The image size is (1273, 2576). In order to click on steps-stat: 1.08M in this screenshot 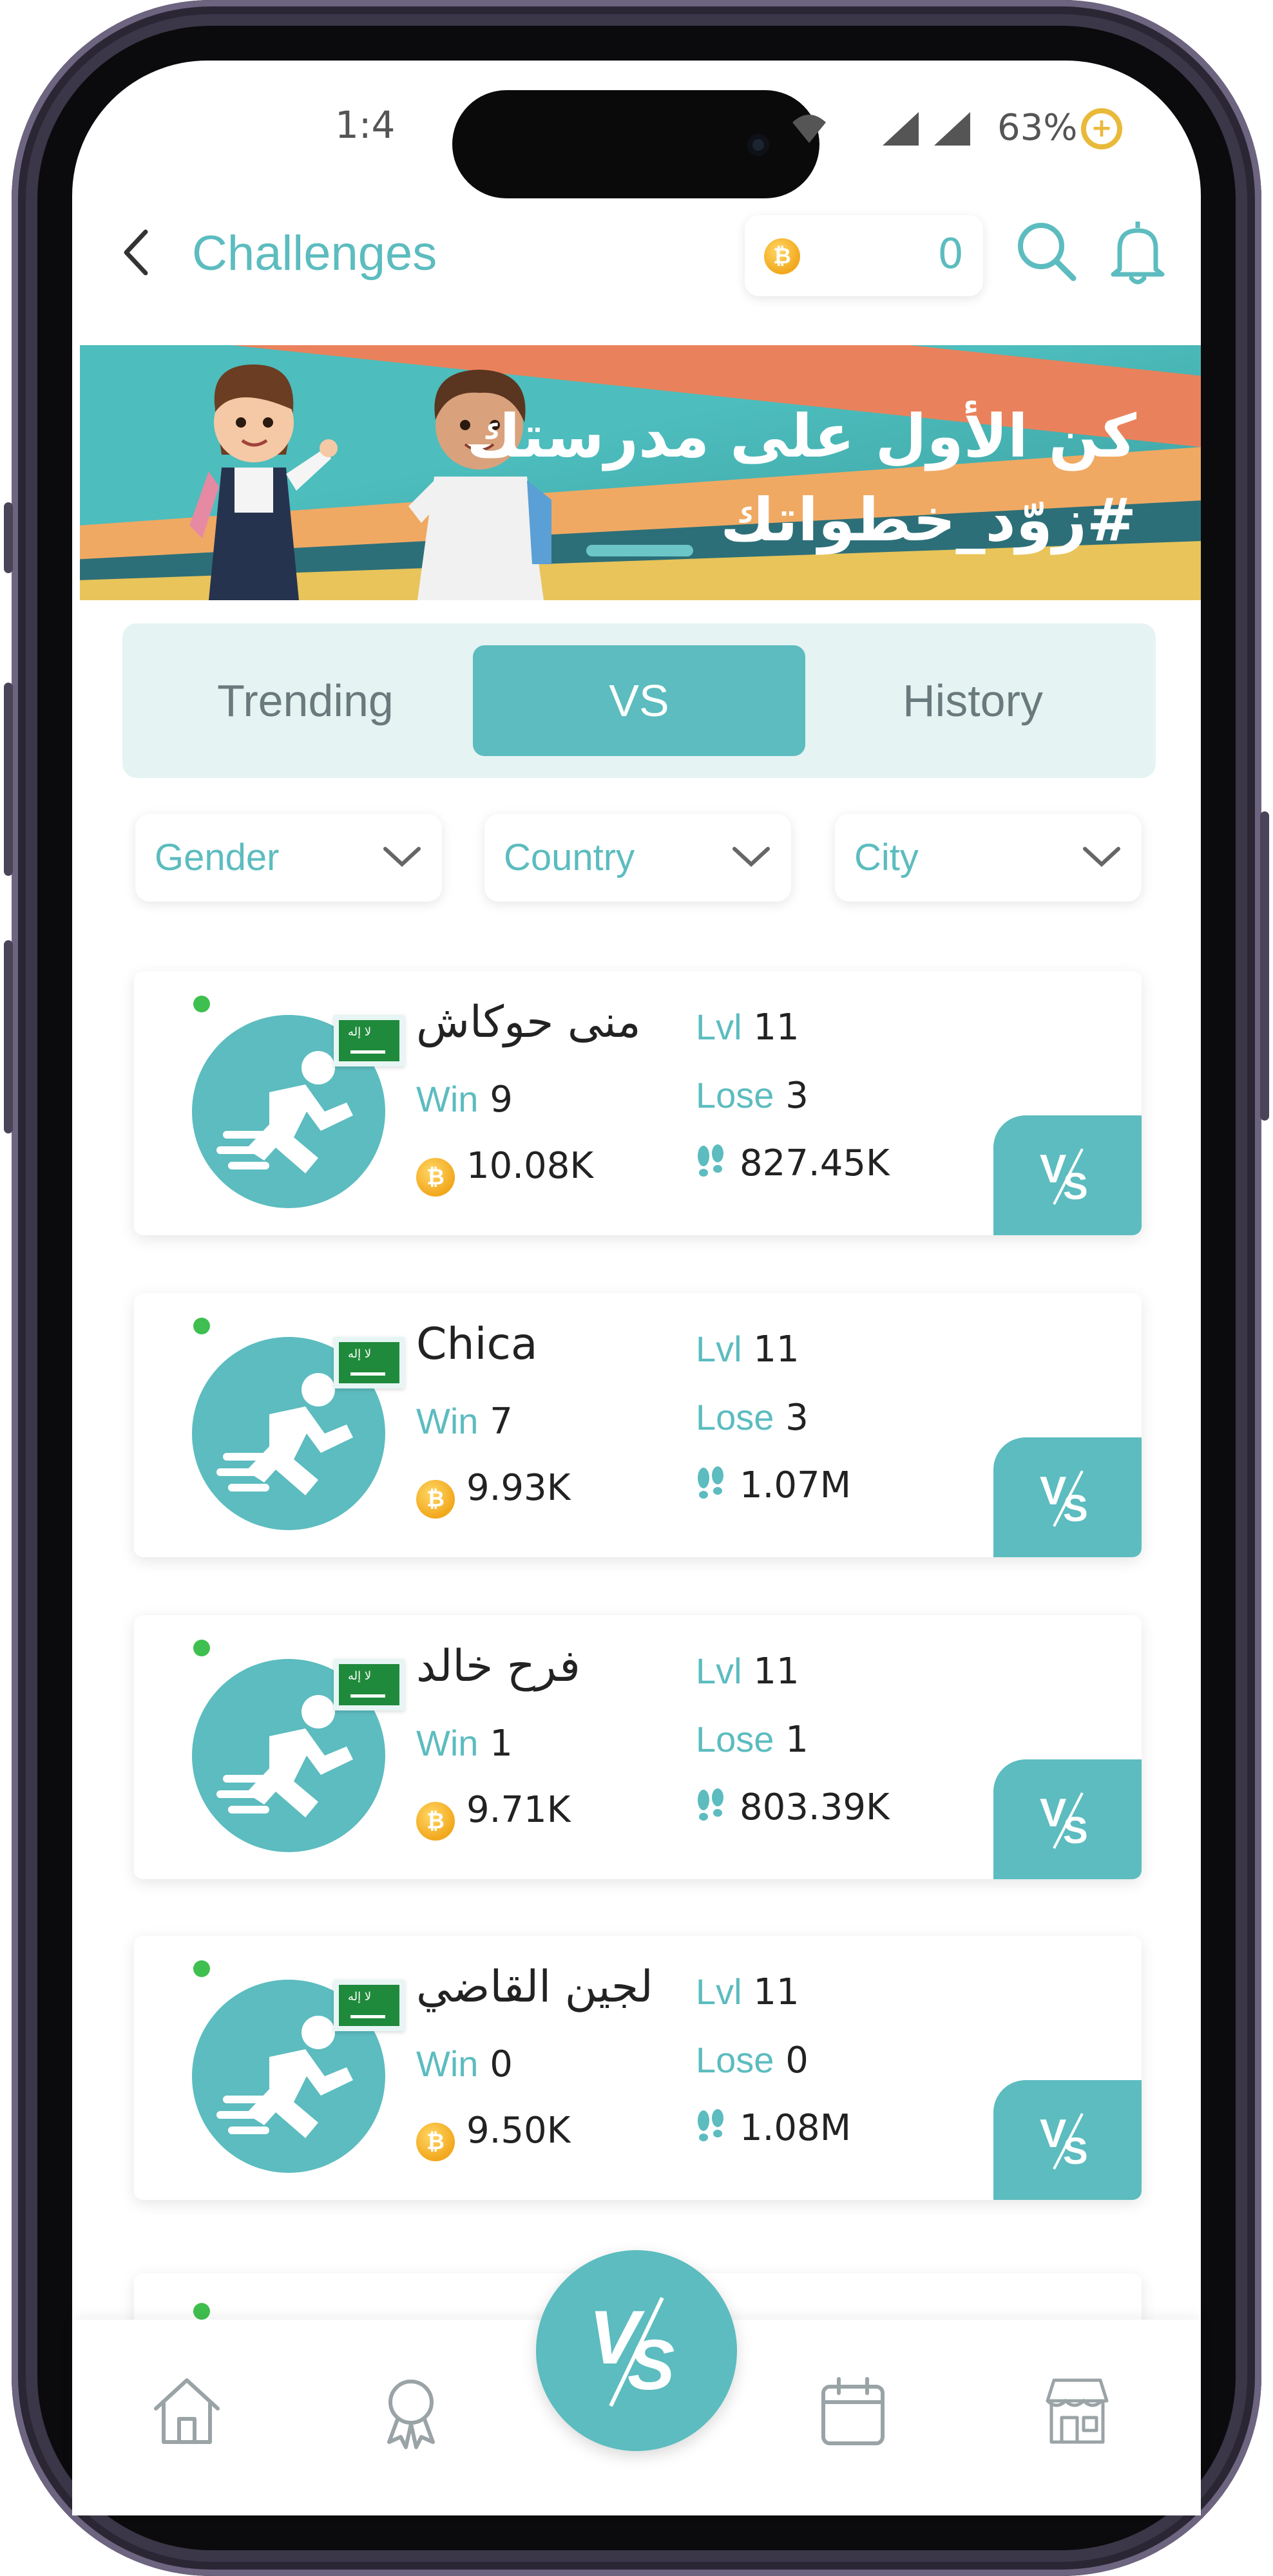, I will do `click(774, 2128)`.